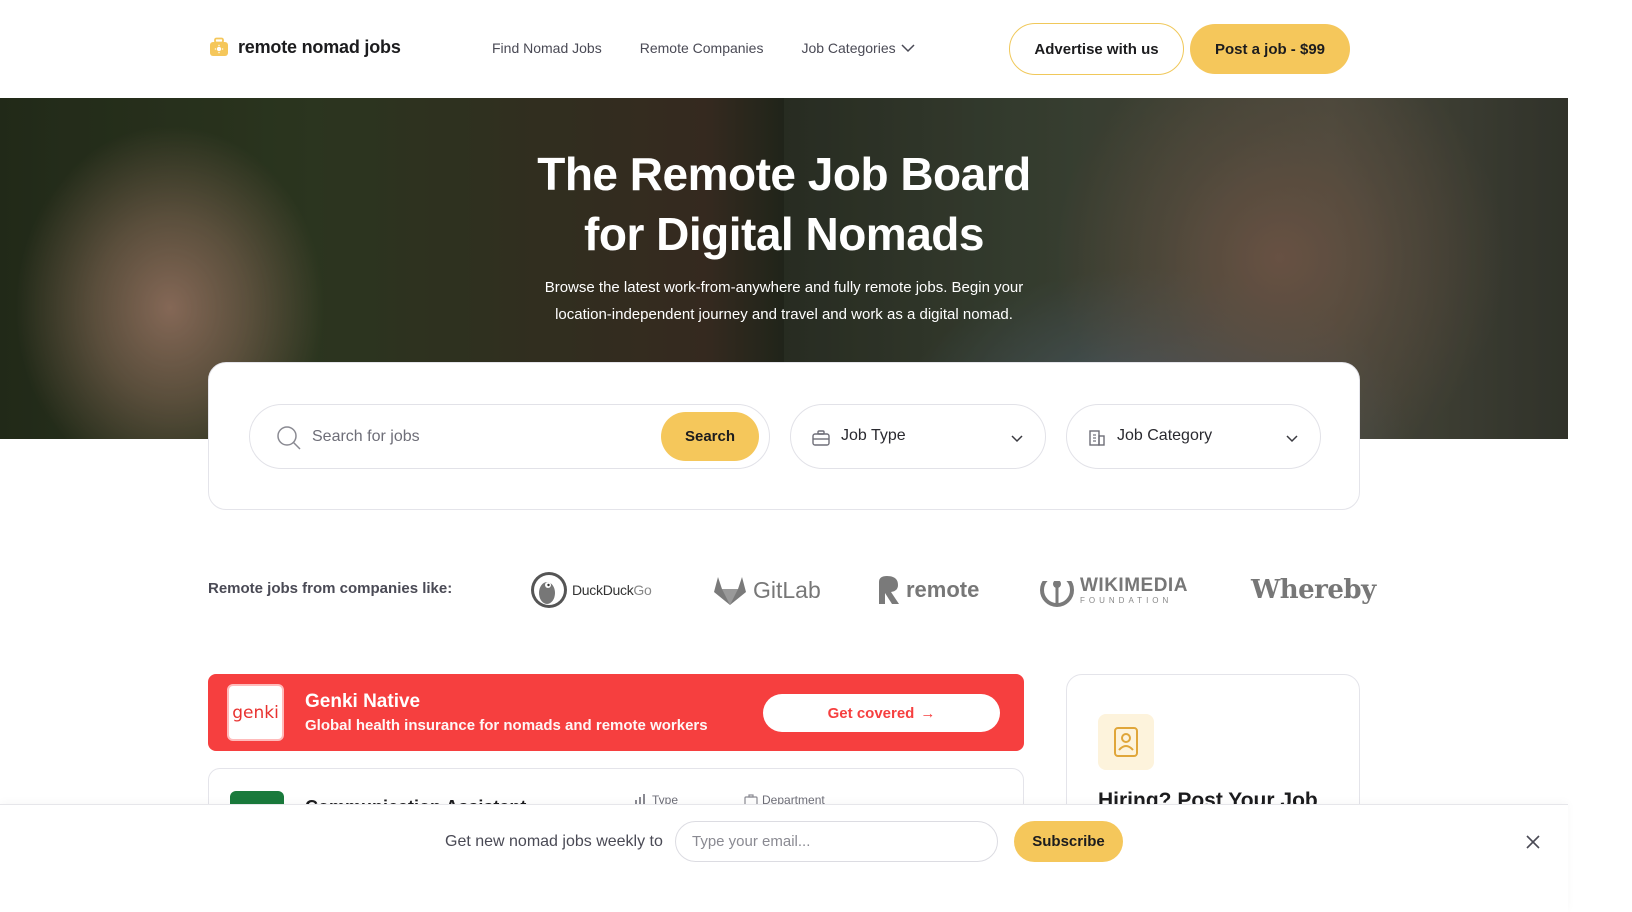 The height and width of the screenshot is (912, 1632). I want to click on id-badge-icon, so click(1126, 742).